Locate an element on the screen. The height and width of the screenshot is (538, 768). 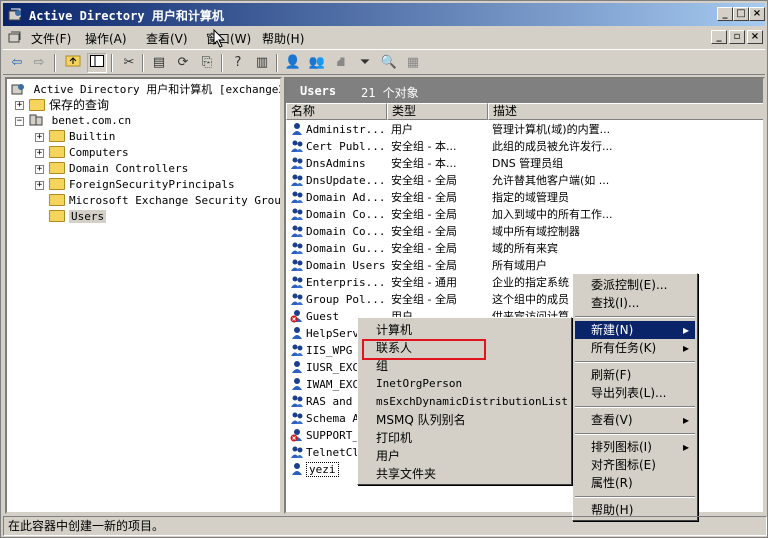
tree-item-label: Domain Controllers is located at coordinates (129, 168).